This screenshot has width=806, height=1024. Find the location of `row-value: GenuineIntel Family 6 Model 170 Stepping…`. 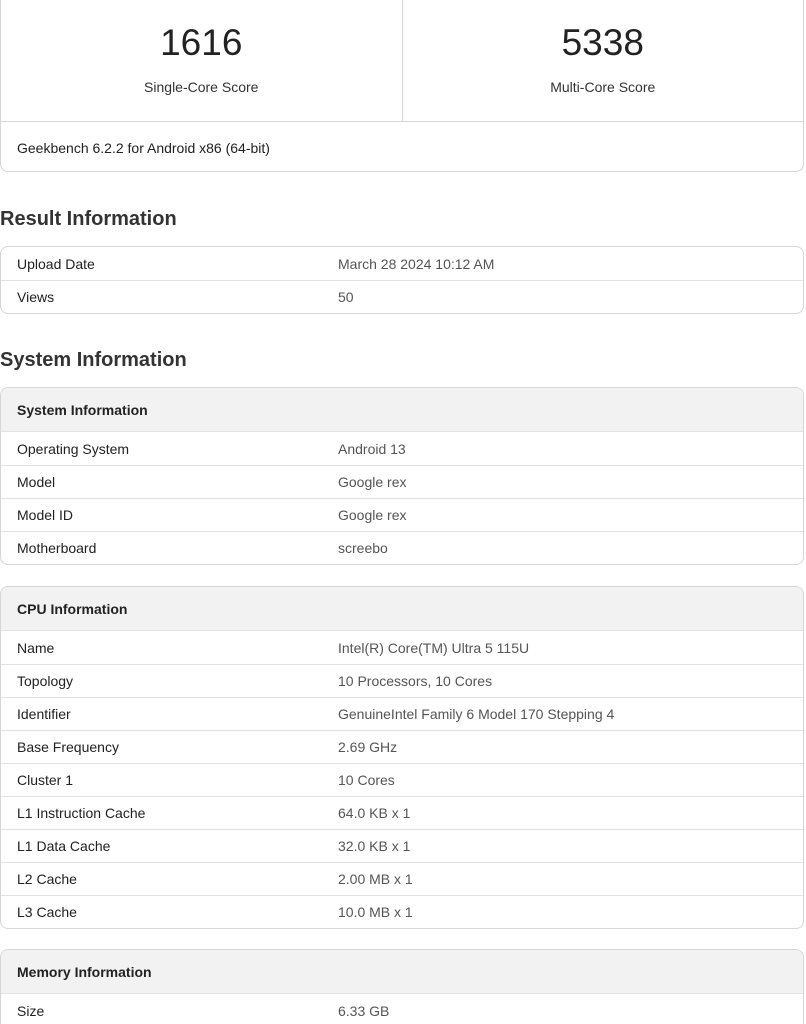

row-value: GenuineIntel Family 6 Model 170 Stepping… is located at coordinates (476, 714).